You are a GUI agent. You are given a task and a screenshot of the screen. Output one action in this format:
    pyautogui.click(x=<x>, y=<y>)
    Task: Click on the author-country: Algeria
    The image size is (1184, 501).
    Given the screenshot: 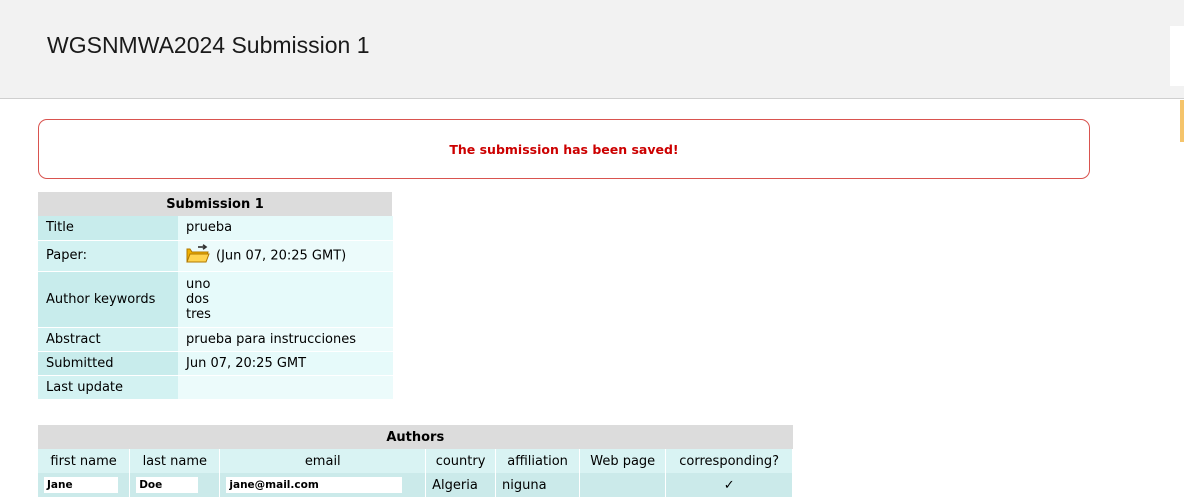 What is the action you would take?
    pyautogui.click(x=461, y=485)
    